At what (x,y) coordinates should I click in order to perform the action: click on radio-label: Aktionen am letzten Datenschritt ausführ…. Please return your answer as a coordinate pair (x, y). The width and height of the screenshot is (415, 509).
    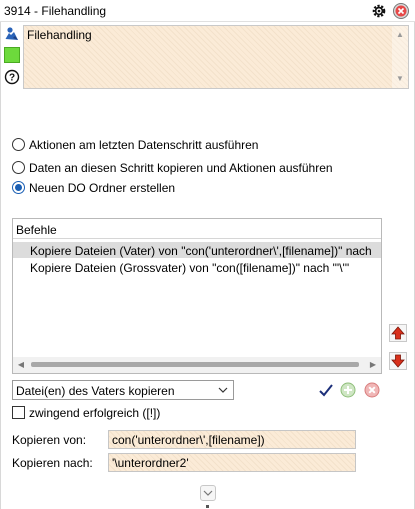
    Looking at the image, I should click on (144, 145).